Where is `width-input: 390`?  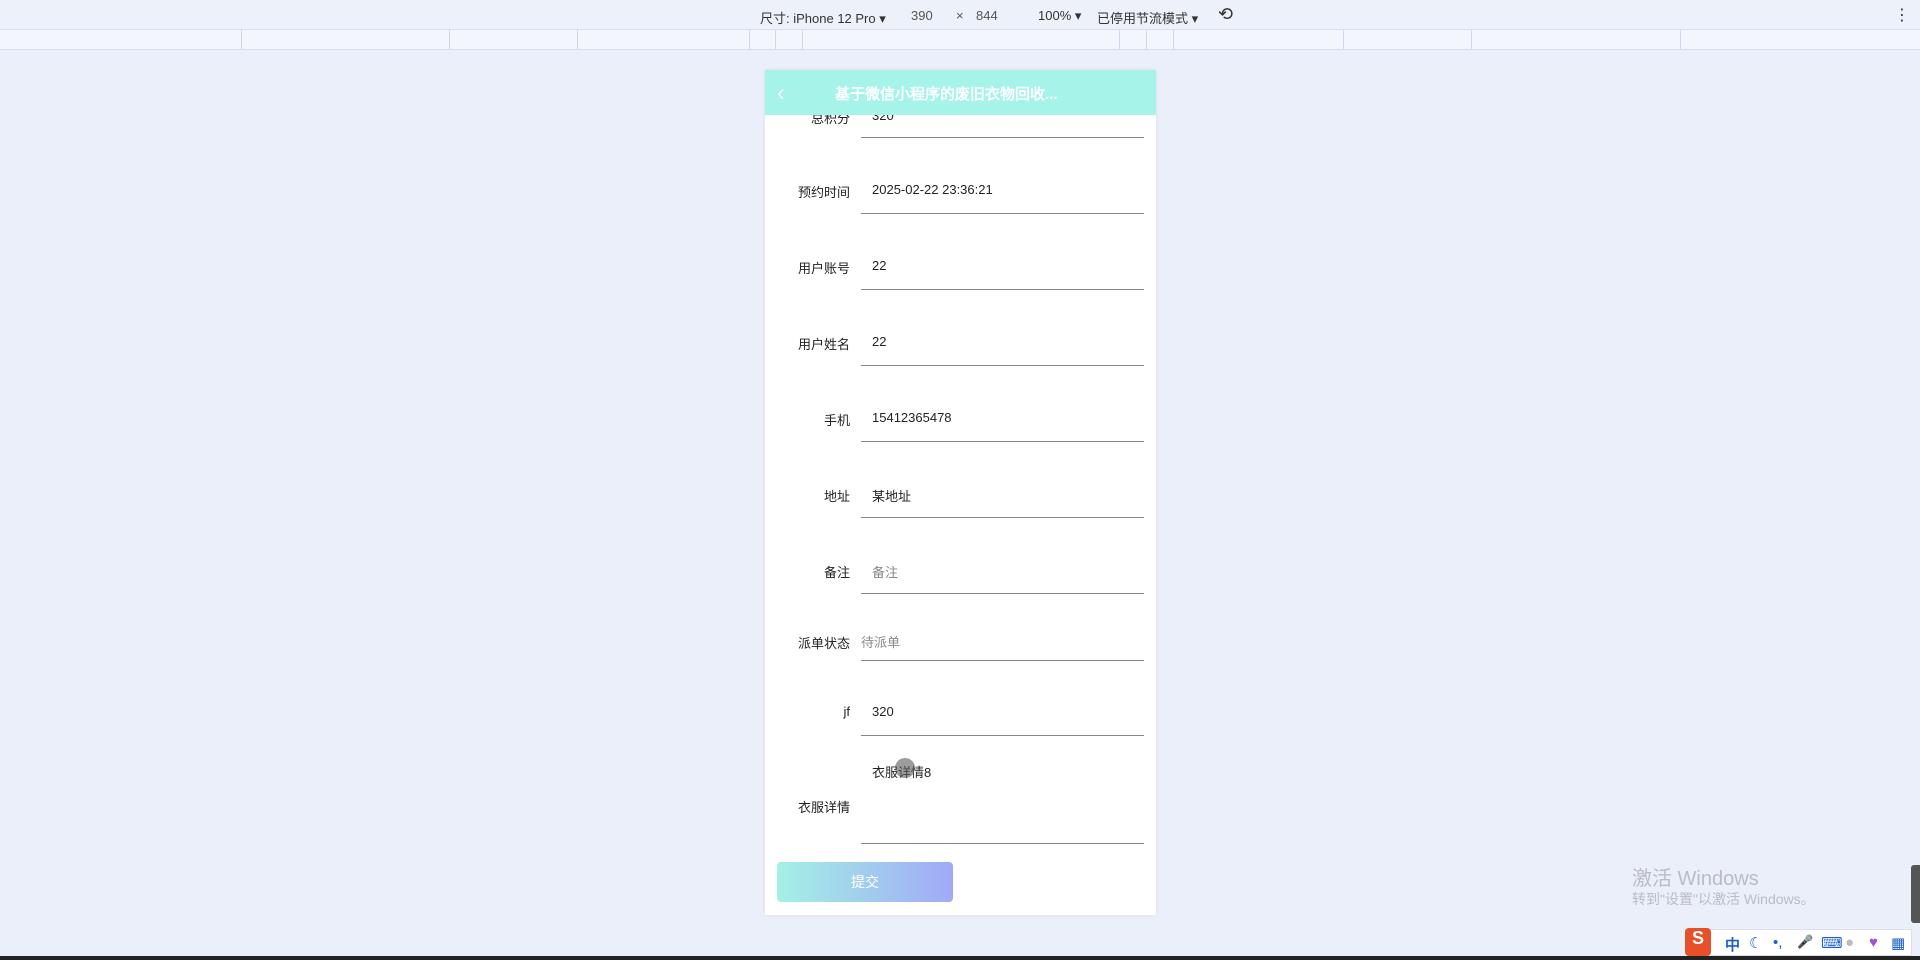 width-input: 390 is located at coordinates (922, 15).